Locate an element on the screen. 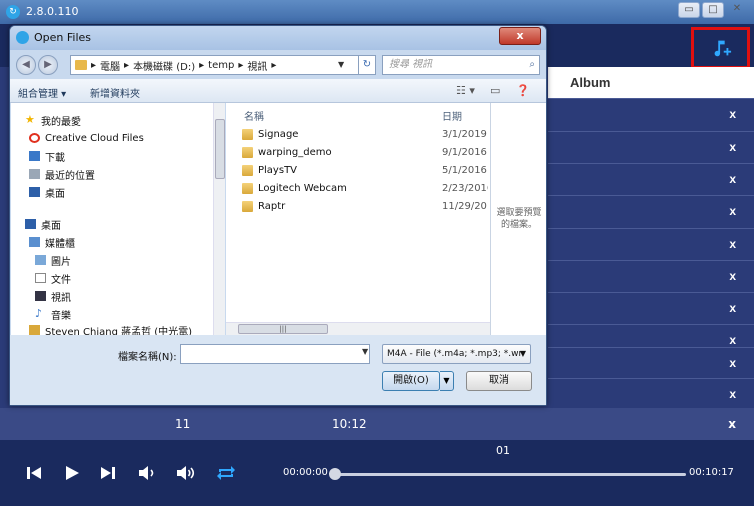 The height and width of the screenshot is (506, 754). play-button is located at coordinates (72, 473).